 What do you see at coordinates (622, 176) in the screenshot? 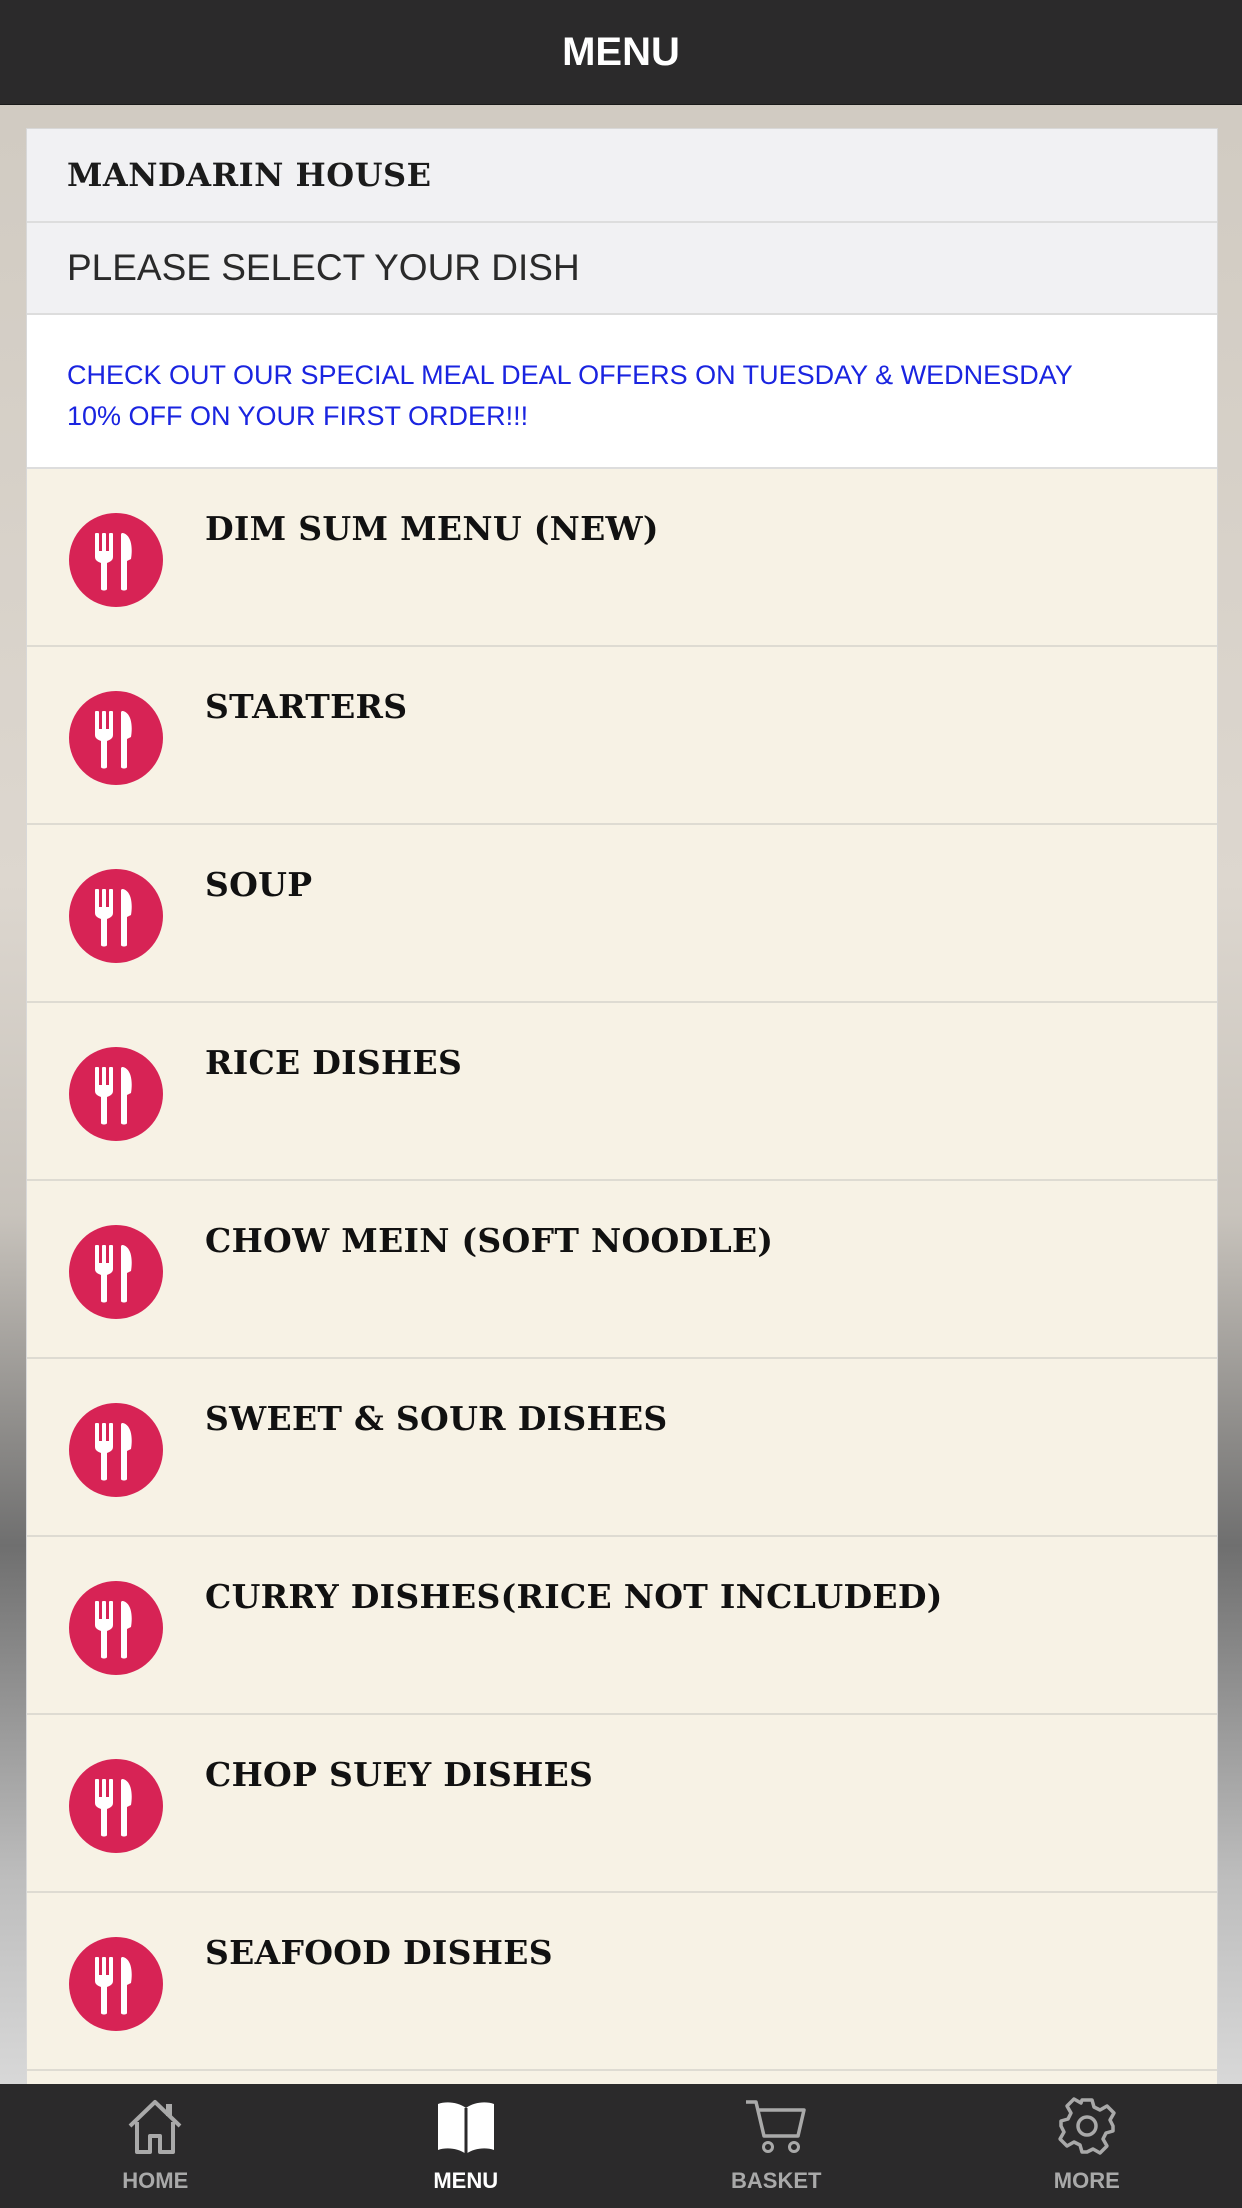
I see `restaurant-name: MANDARIN HOUSE` at bounding box center [622, 176].